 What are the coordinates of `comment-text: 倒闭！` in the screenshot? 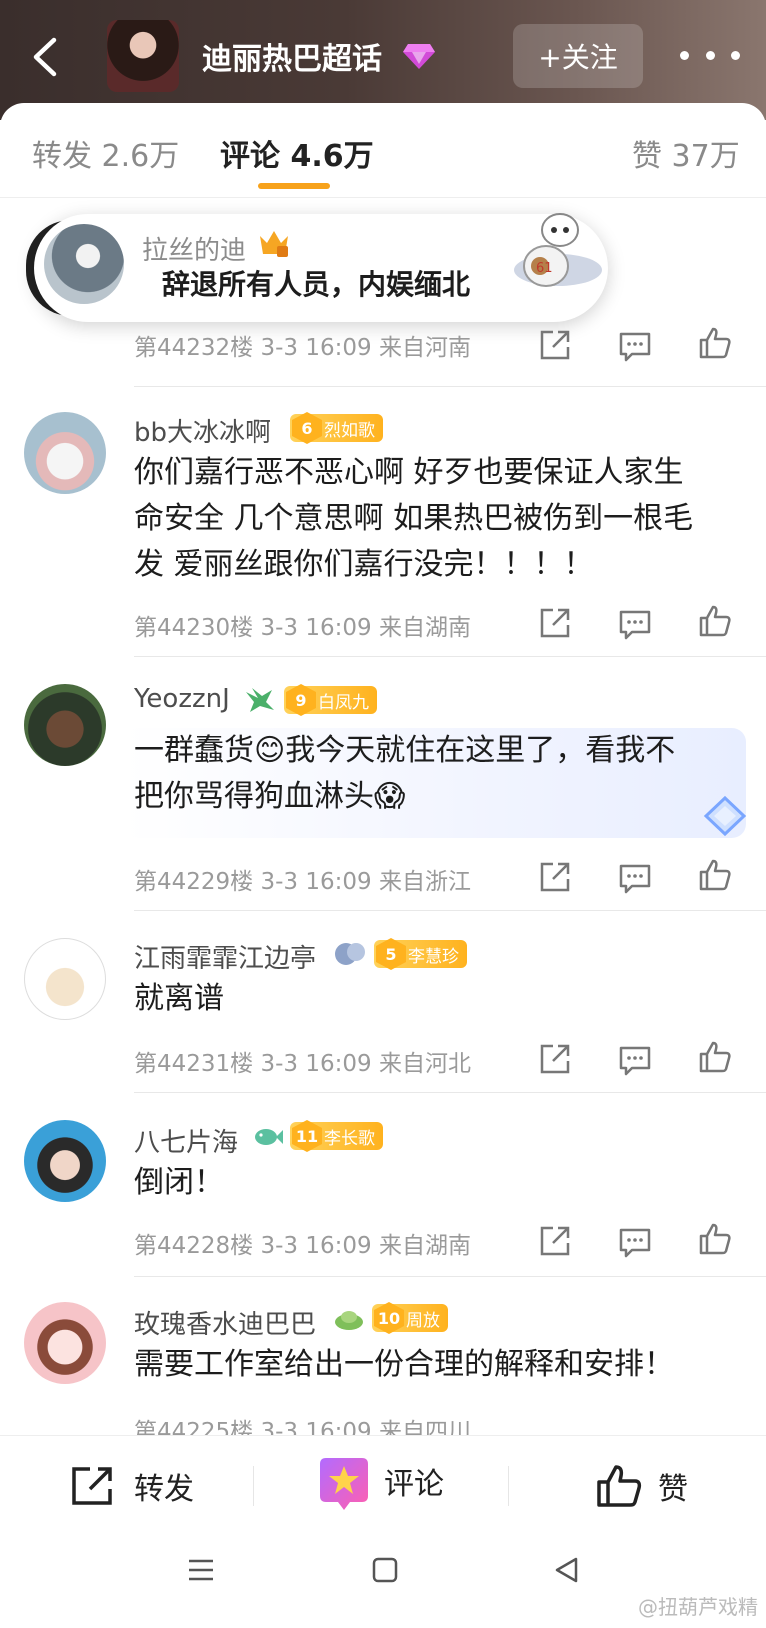 It's located at (179, 1183).